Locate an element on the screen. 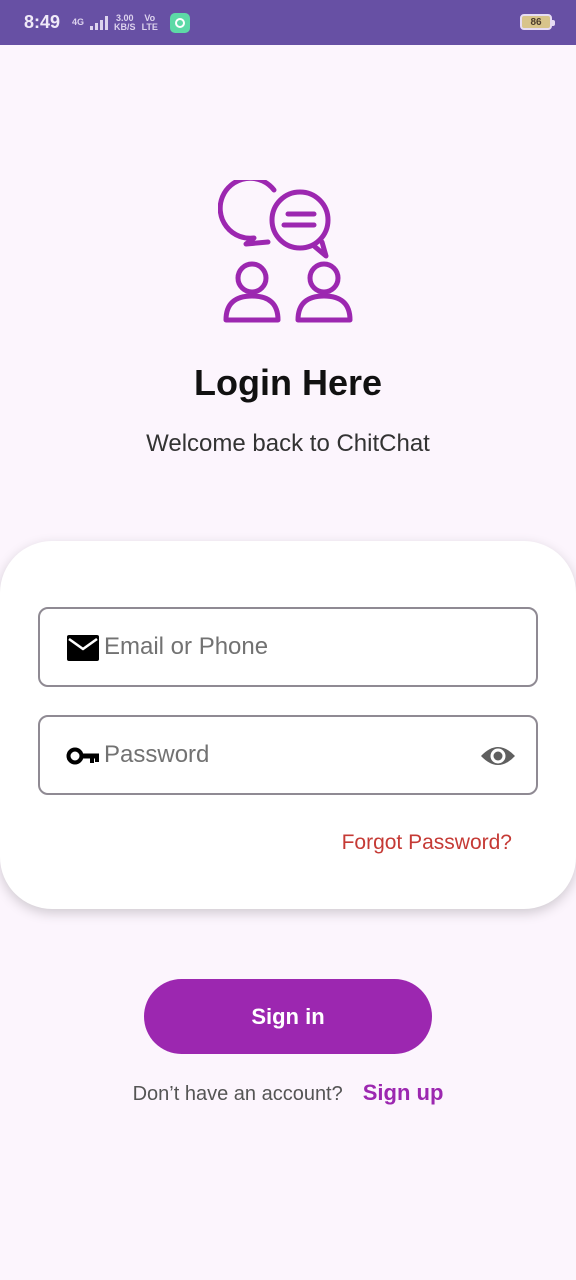 This screenshot has height=1280, width=576. password-field is located at coordinates (288, 755).